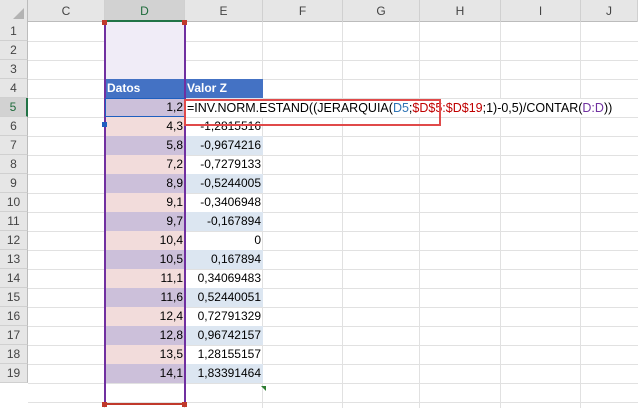 The height and width of the screenshot is (408, 638). I want to click on column-header-h: H, so click(460, 11).